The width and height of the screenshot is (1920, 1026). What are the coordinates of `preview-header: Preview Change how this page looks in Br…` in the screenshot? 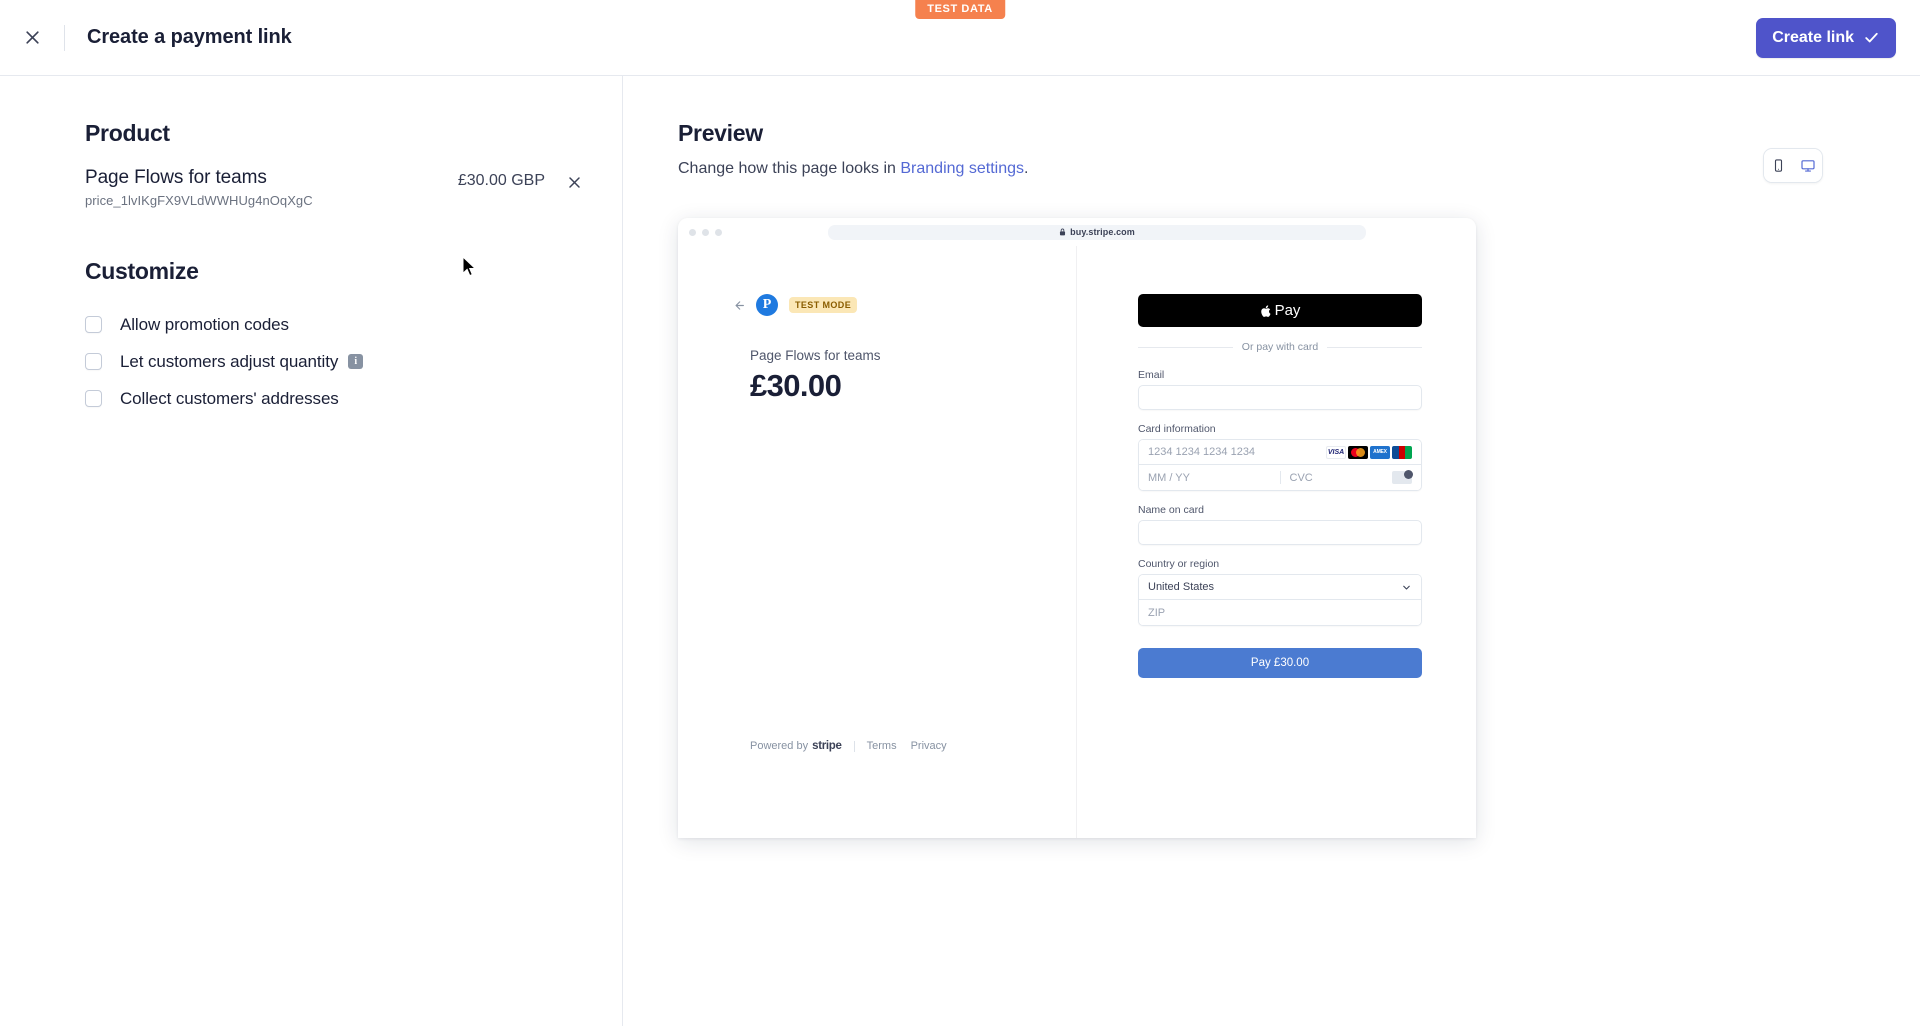 It's located at (1271, 149).